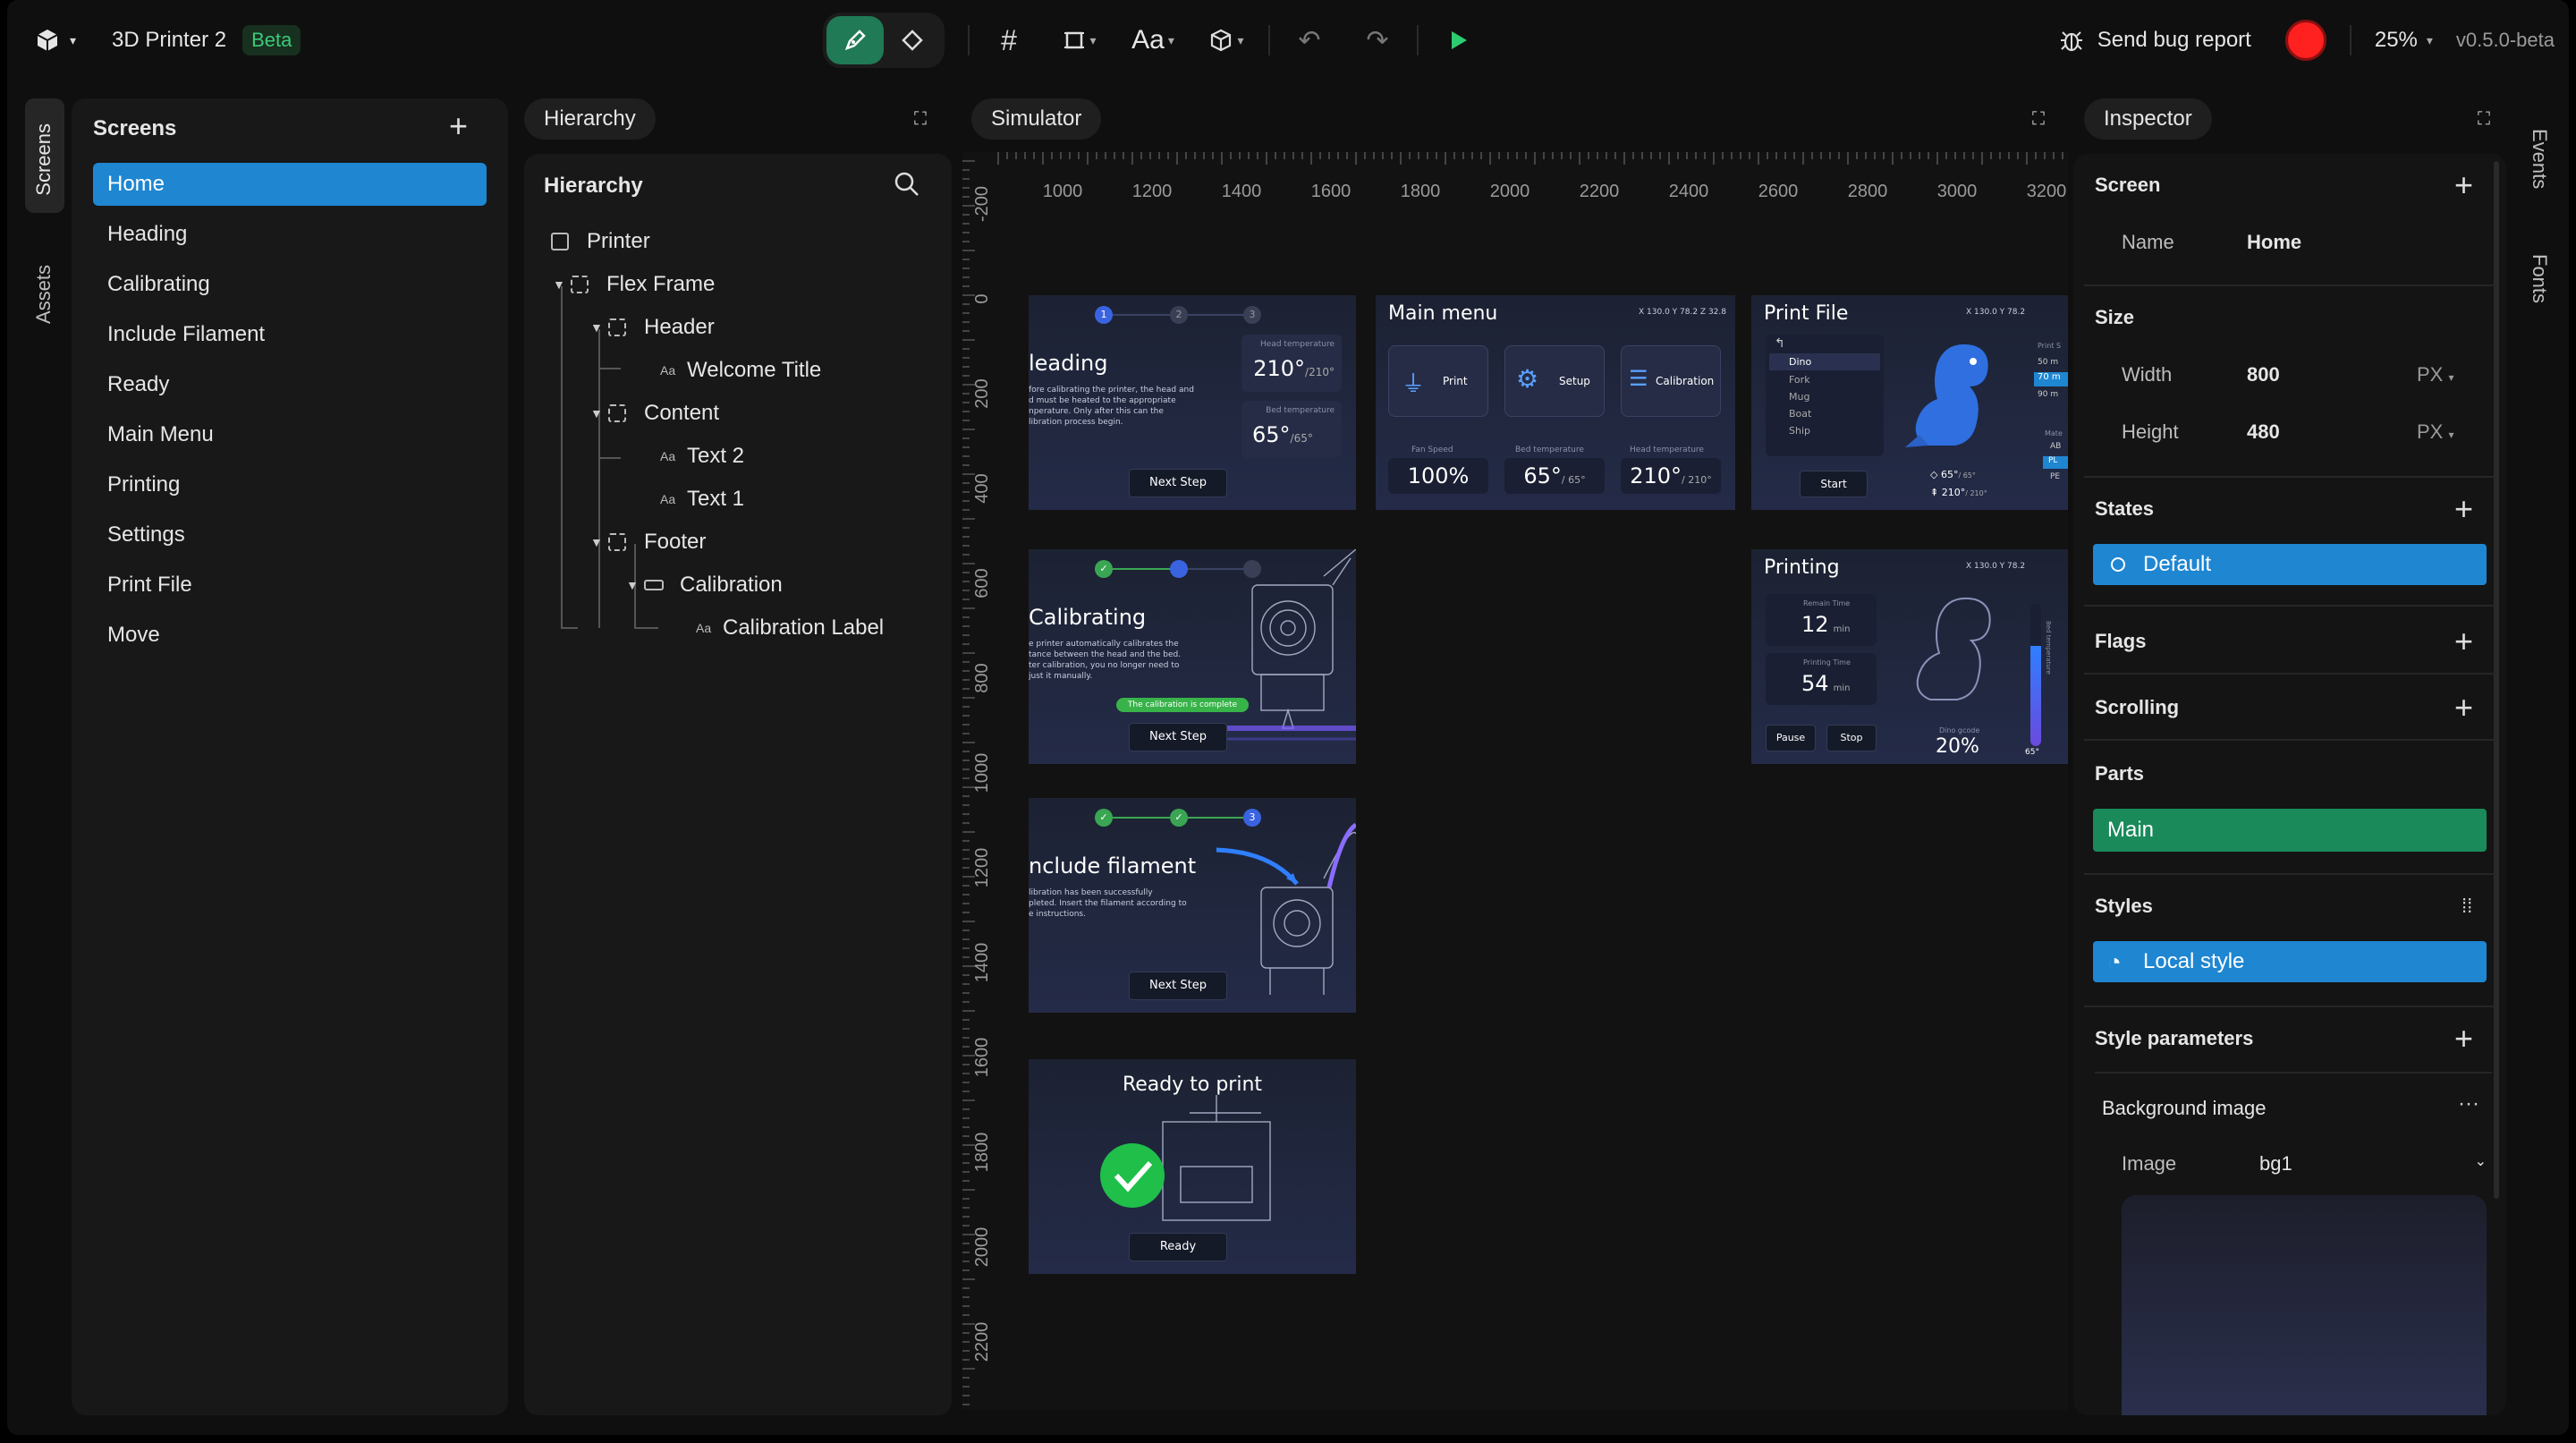 This screenshot has width=2576, height=1443. What do you see at coordinates (458, 126) in the screenshot?
I see `add-screen-button: +` at bounding box center [458, 126].